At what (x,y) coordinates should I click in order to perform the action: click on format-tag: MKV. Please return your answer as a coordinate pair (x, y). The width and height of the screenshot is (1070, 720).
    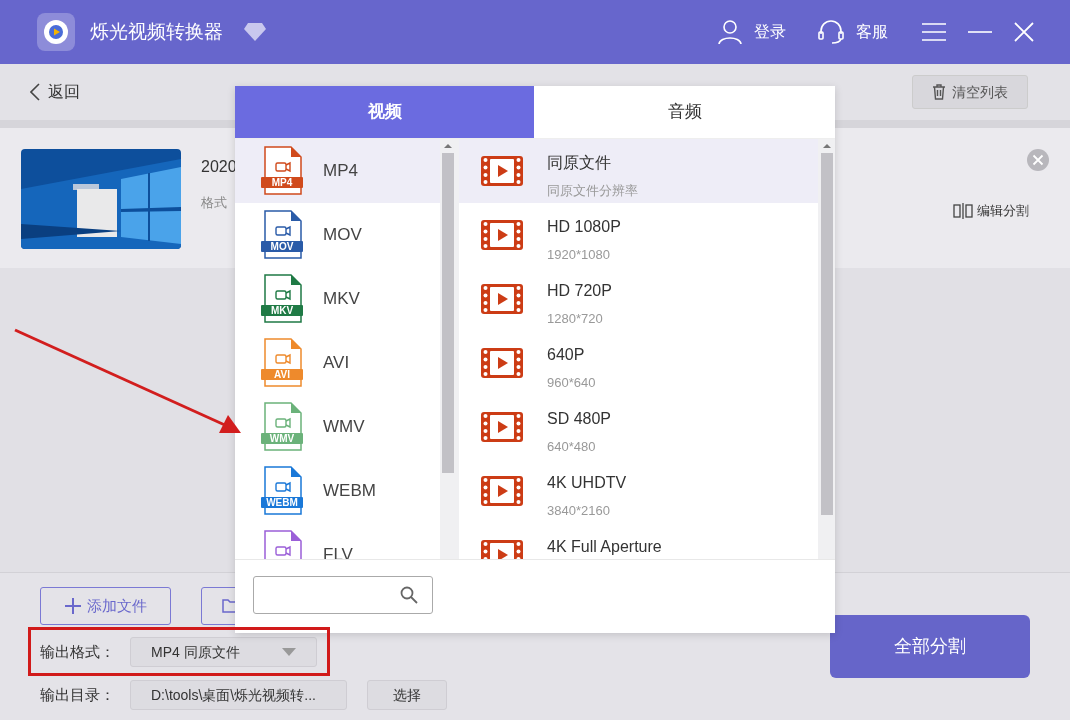
    Looking at the image, I should click on (282, 310).